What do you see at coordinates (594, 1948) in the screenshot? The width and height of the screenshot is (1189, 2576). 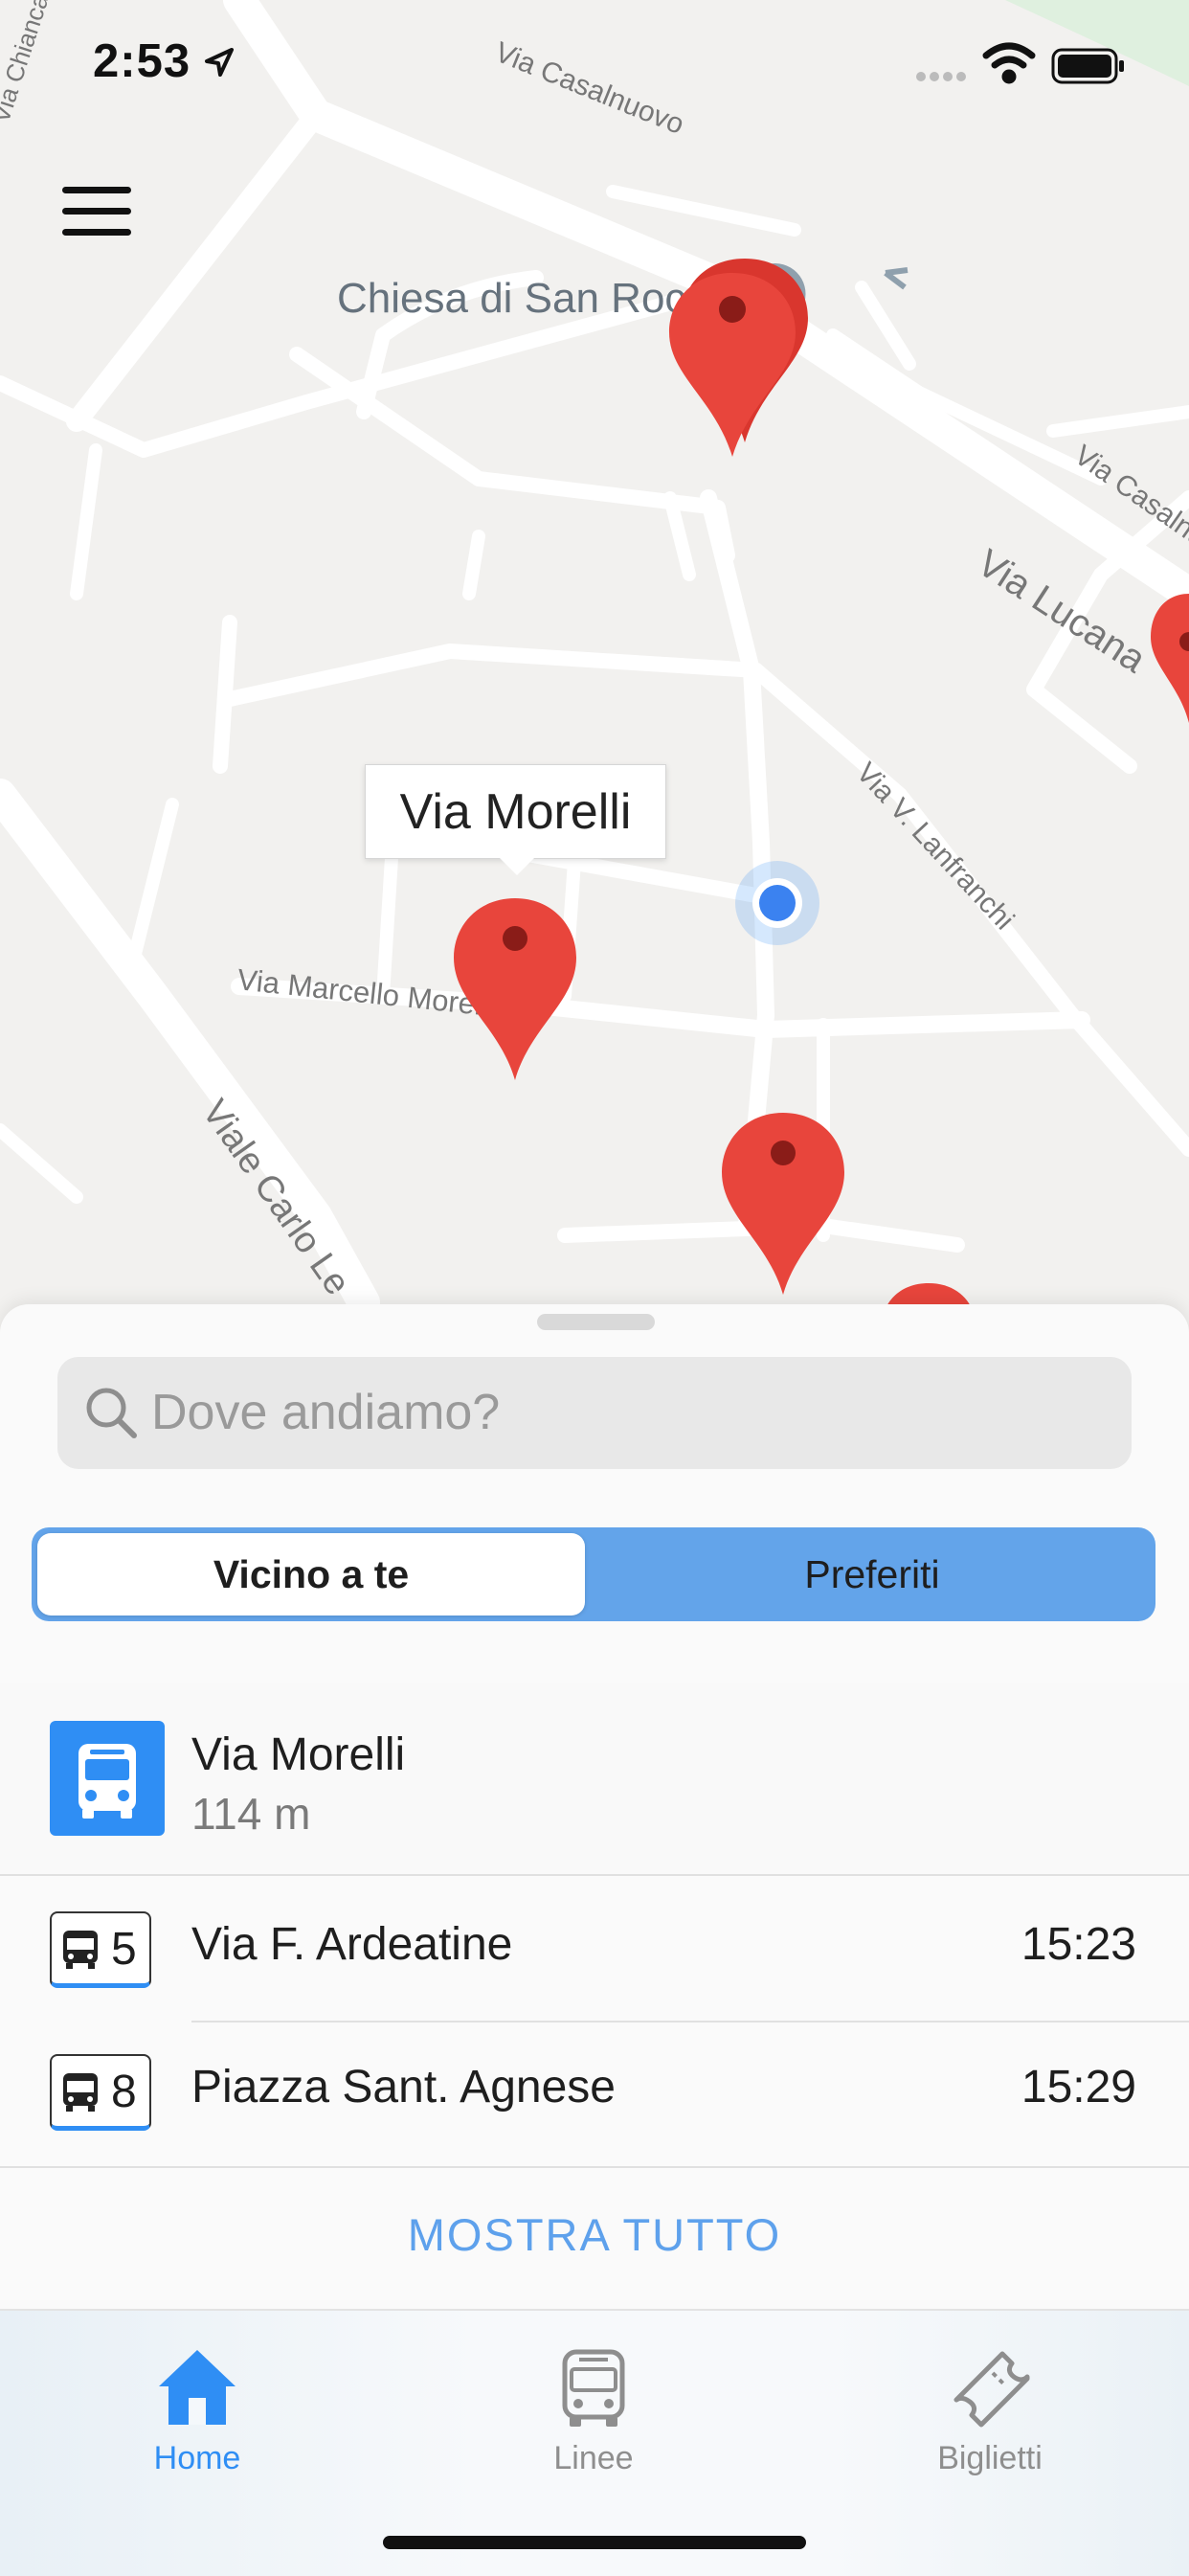 I see `line-row: 5 Via F. Ardeatine 15:23` at bounding box center [594, 1948].